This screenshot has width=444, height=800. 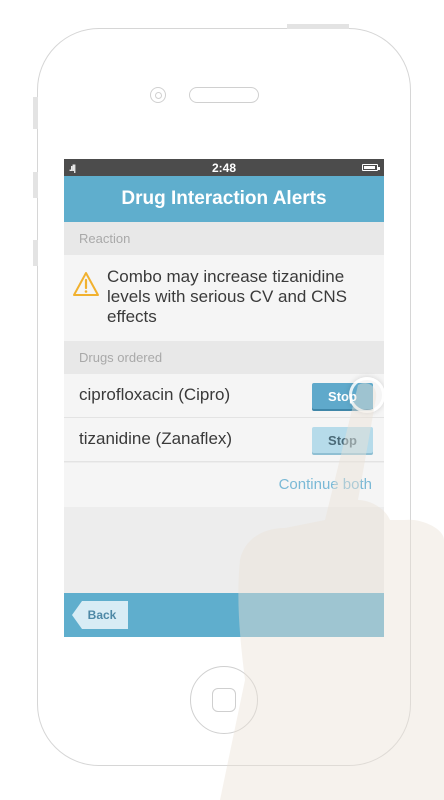 What do you see at coordinates (224, 95) in the screenshot?
I see `earpiece-speaker` at bounding box center [224, 95].